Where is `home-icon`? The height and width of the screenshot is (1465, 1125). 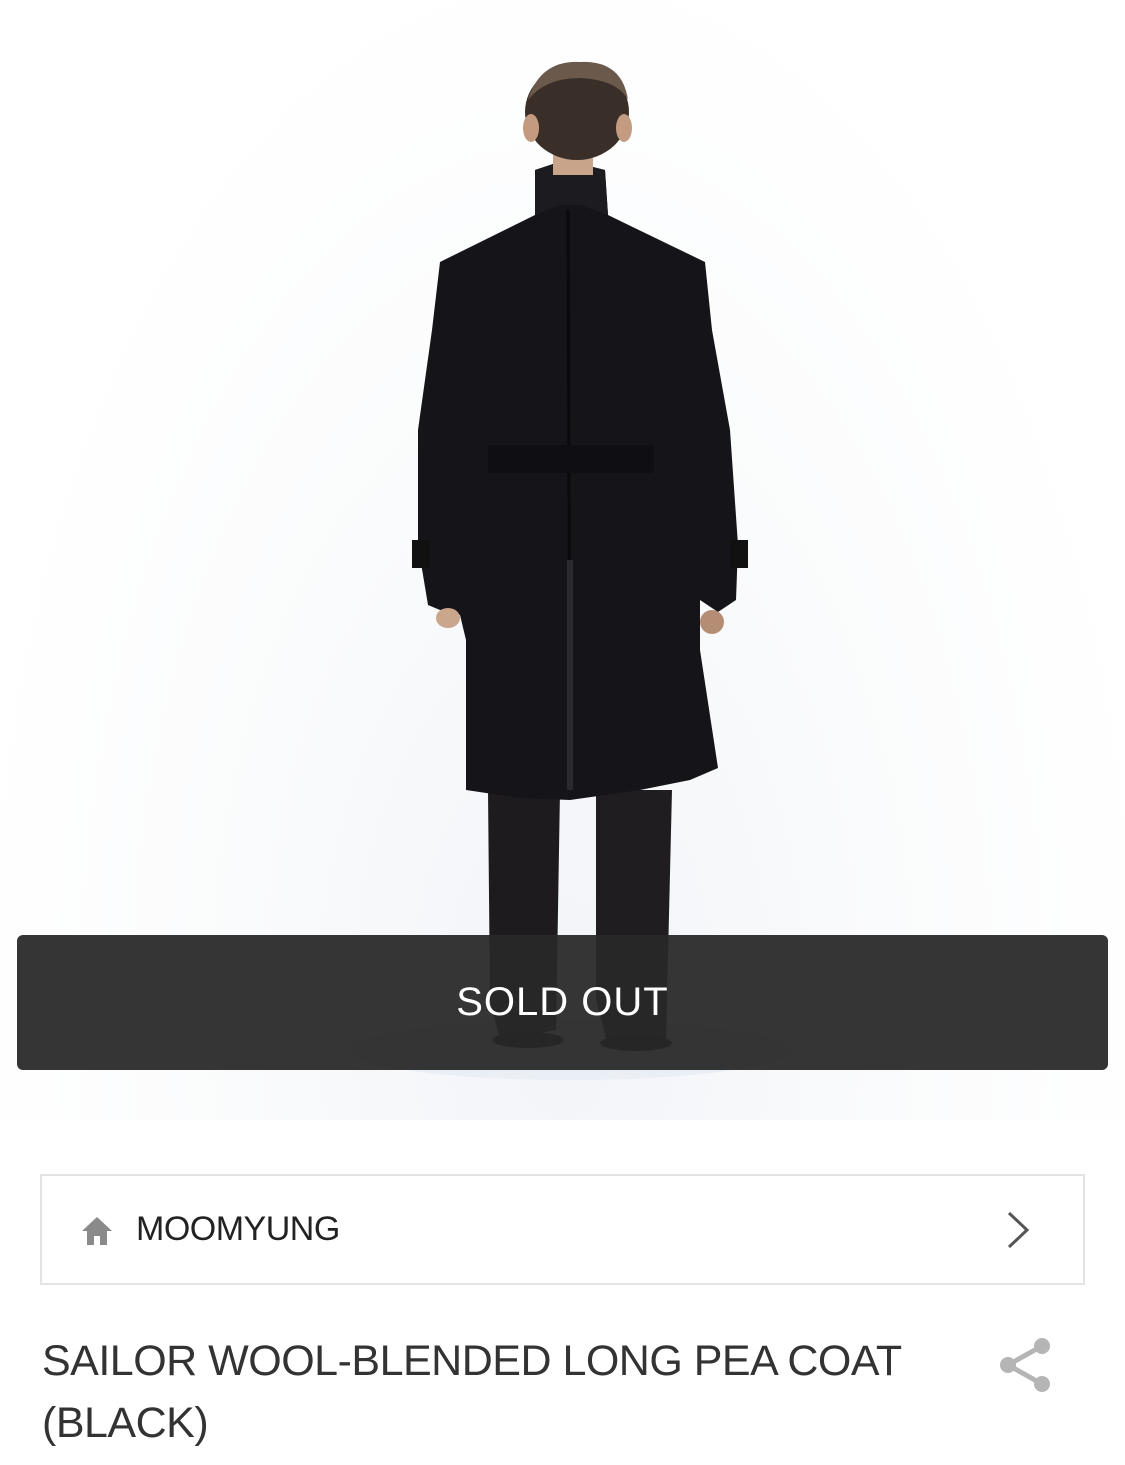 home-icon is located at coordinates (97, 1231).